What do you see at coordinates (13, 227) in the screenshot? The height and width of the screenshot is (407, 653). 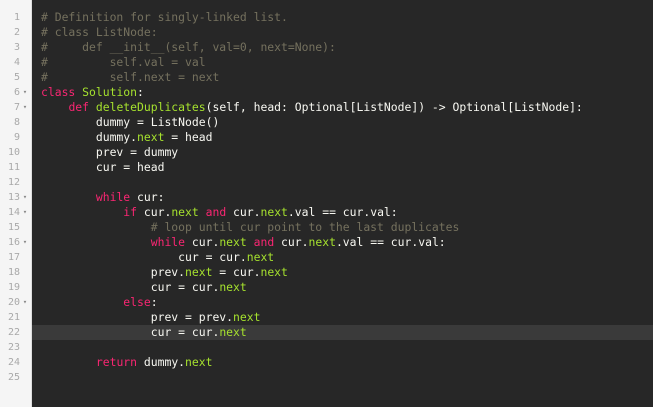 I see `line-number: 15` at bounding box center [13, 227].